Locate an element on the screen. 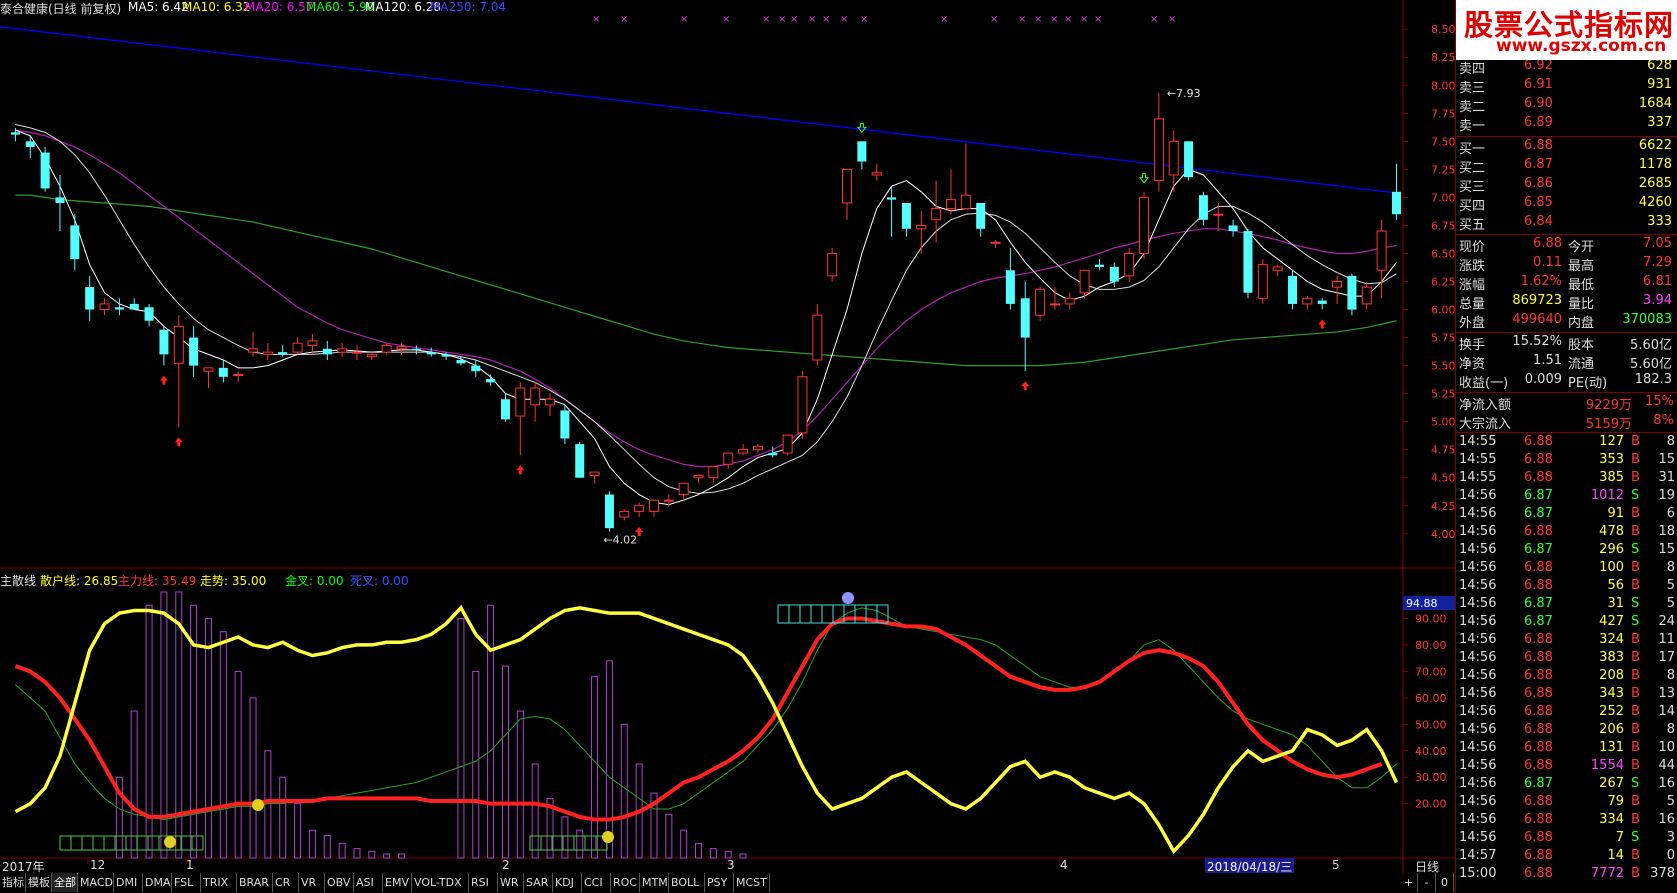  smiley-icon is located at coordinates (258, 805).